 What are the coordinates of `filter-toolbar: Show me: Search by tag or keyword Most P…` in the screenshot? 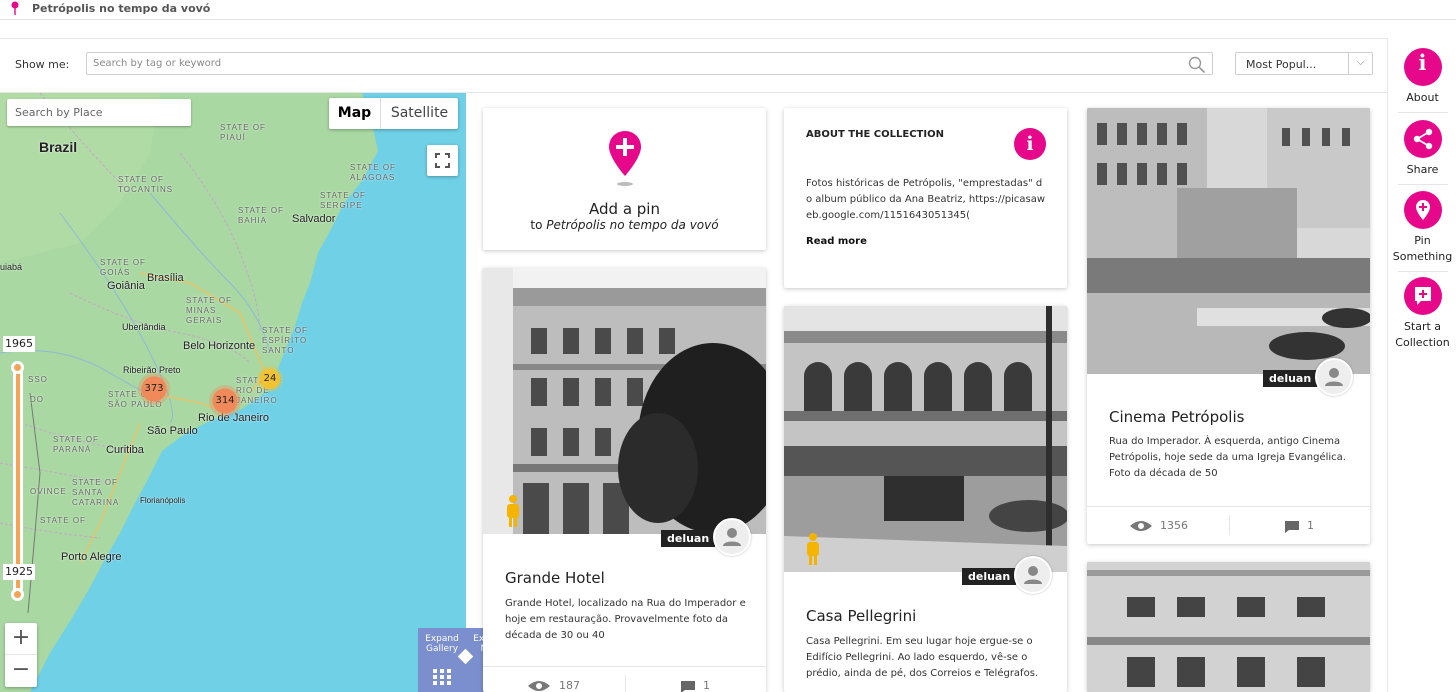 It's located at (693, 65).